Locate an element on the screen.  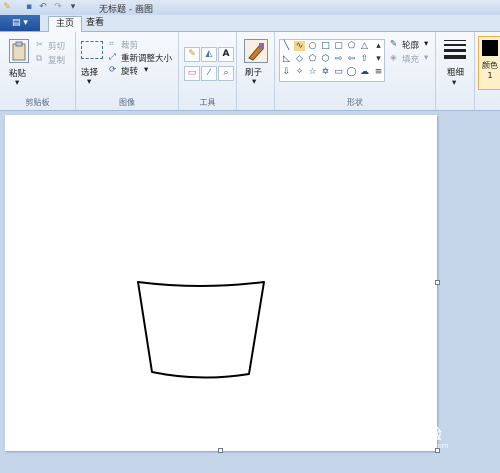
color1-label: 颜色1 is located at coordinates (490, 70).